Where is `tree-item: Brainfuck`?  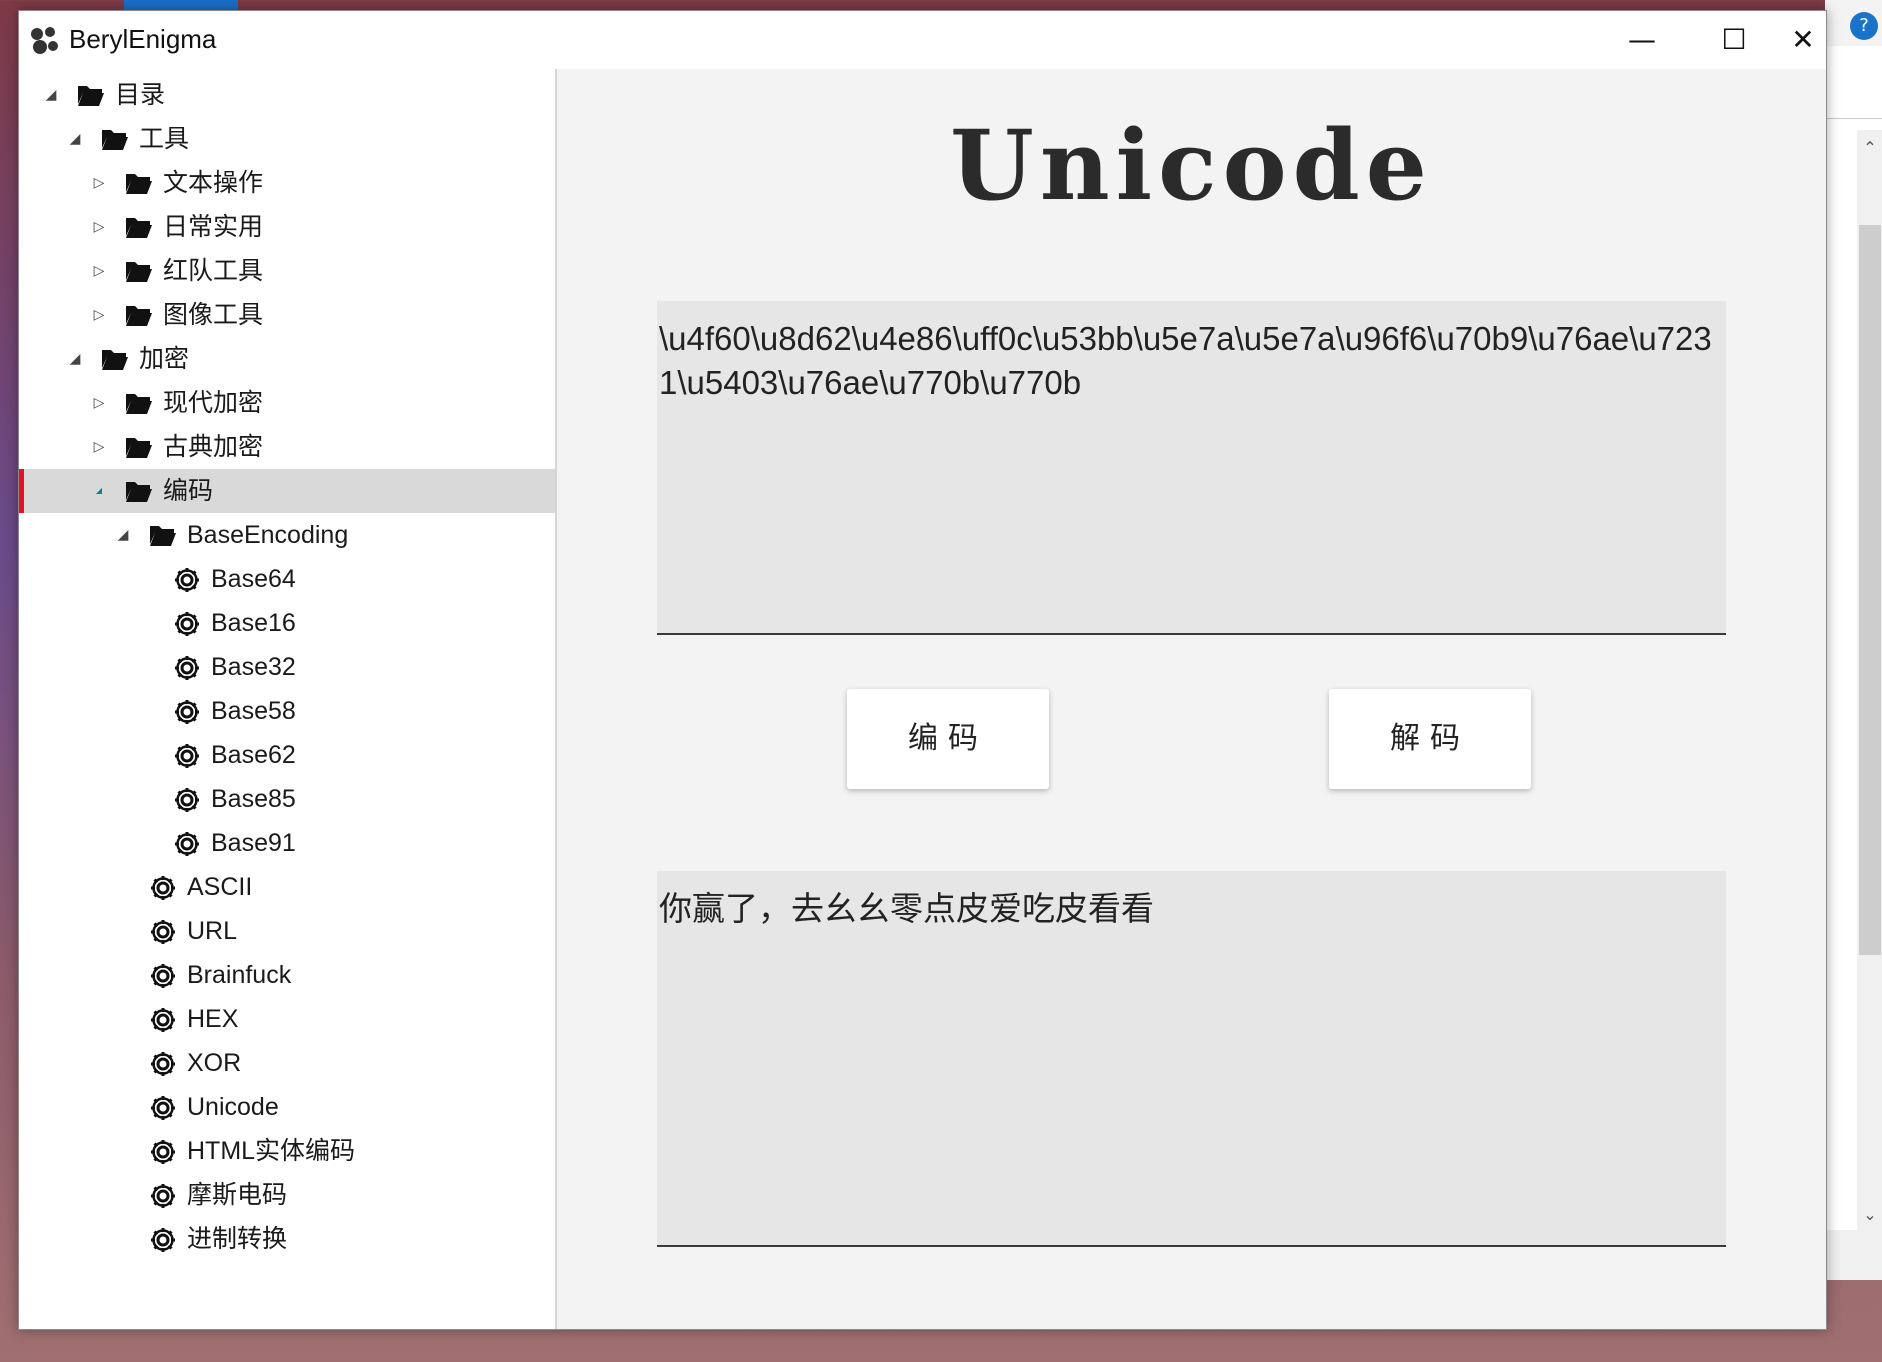
tree-item: Brainfuck is located at coordinates (287, 975).